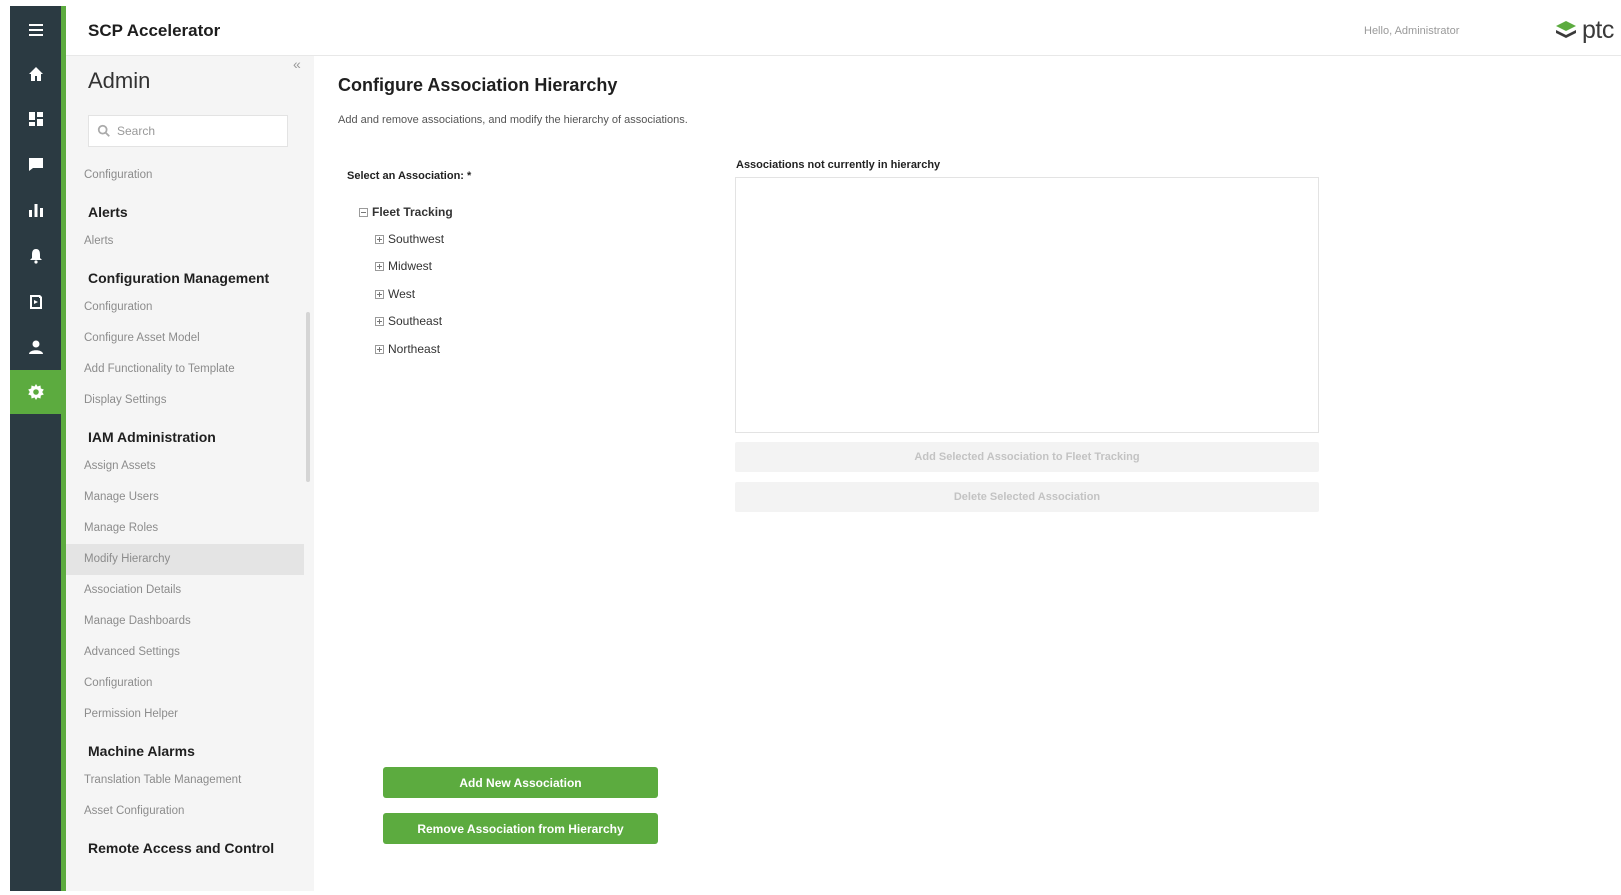 The height and width of the screenshot is (895, 1621). Describe the element at coordinates (416, 239) in the screenshot. I see `tree-node-label: Southwest` at that location.